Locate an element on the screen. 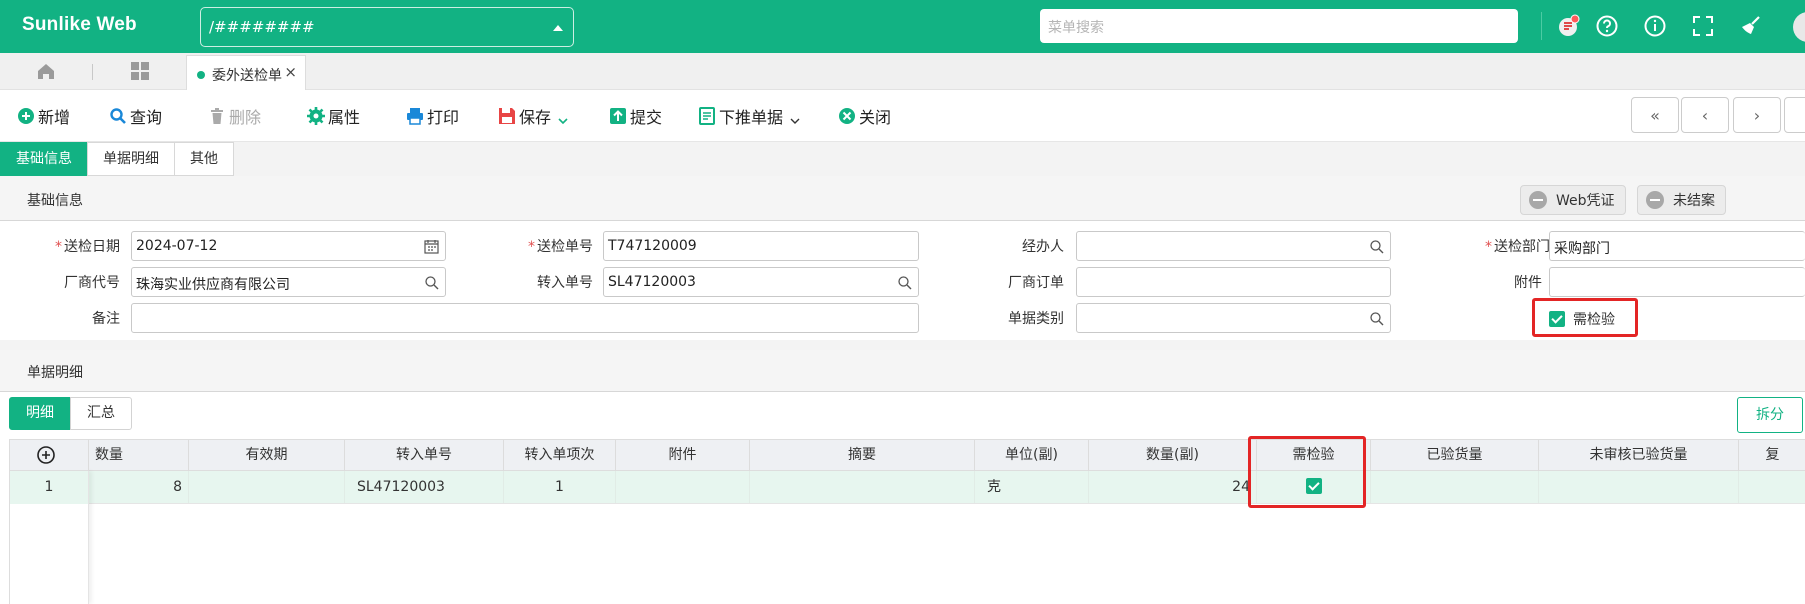 This screenshot has width=1805, height=604. active-dot-icon is located at coordinates (201, 75).